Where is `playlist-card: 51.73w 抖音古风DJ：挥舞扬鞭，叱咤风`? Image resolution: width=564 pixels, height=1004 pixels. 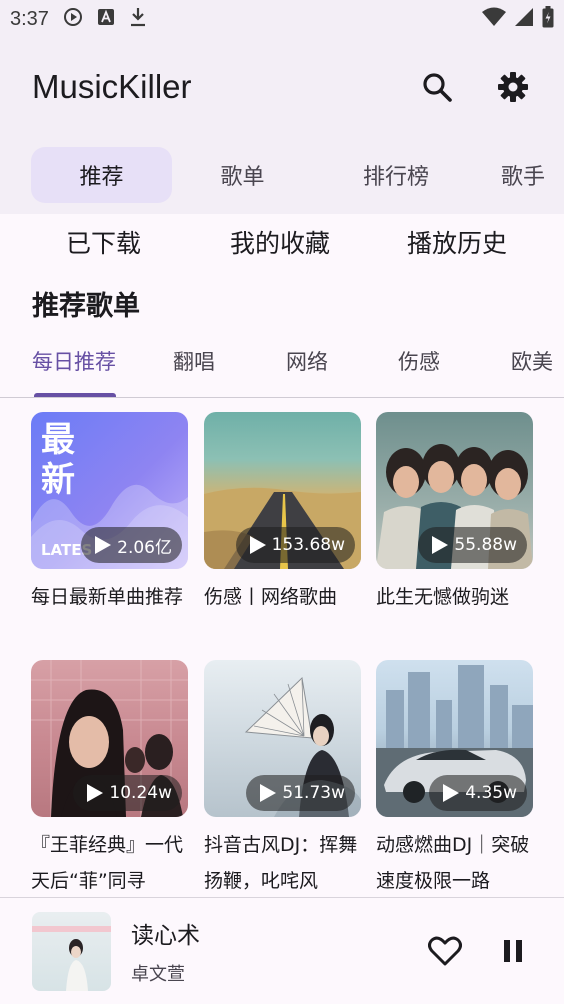
playlist-card: 51.73w 抖音古风DJ：挥舞扬鞭，叱咤风 is located at coordinates (282, 779).